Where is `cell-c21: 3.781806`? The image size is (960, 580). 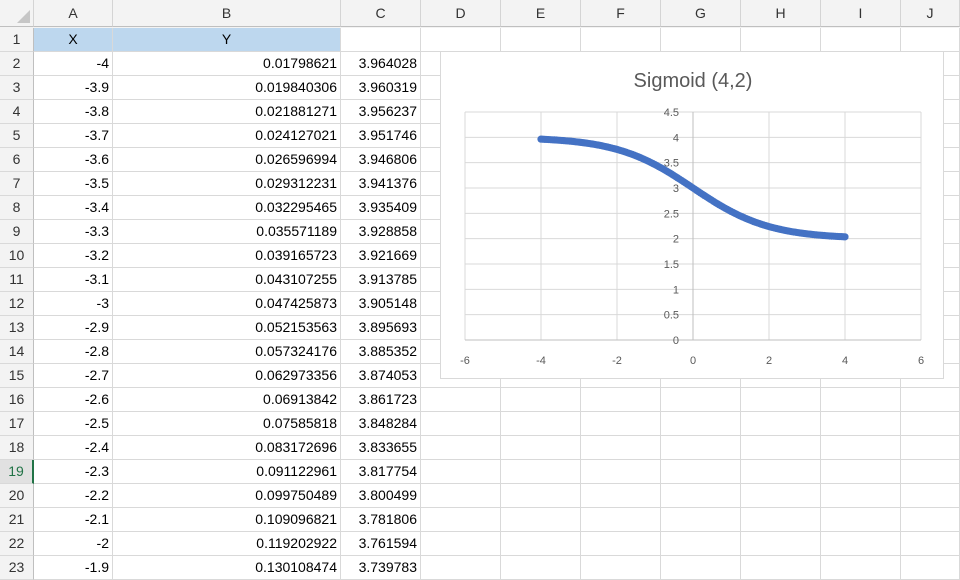
cell-c21: 3.781806 is located at coordinates (381, 520).